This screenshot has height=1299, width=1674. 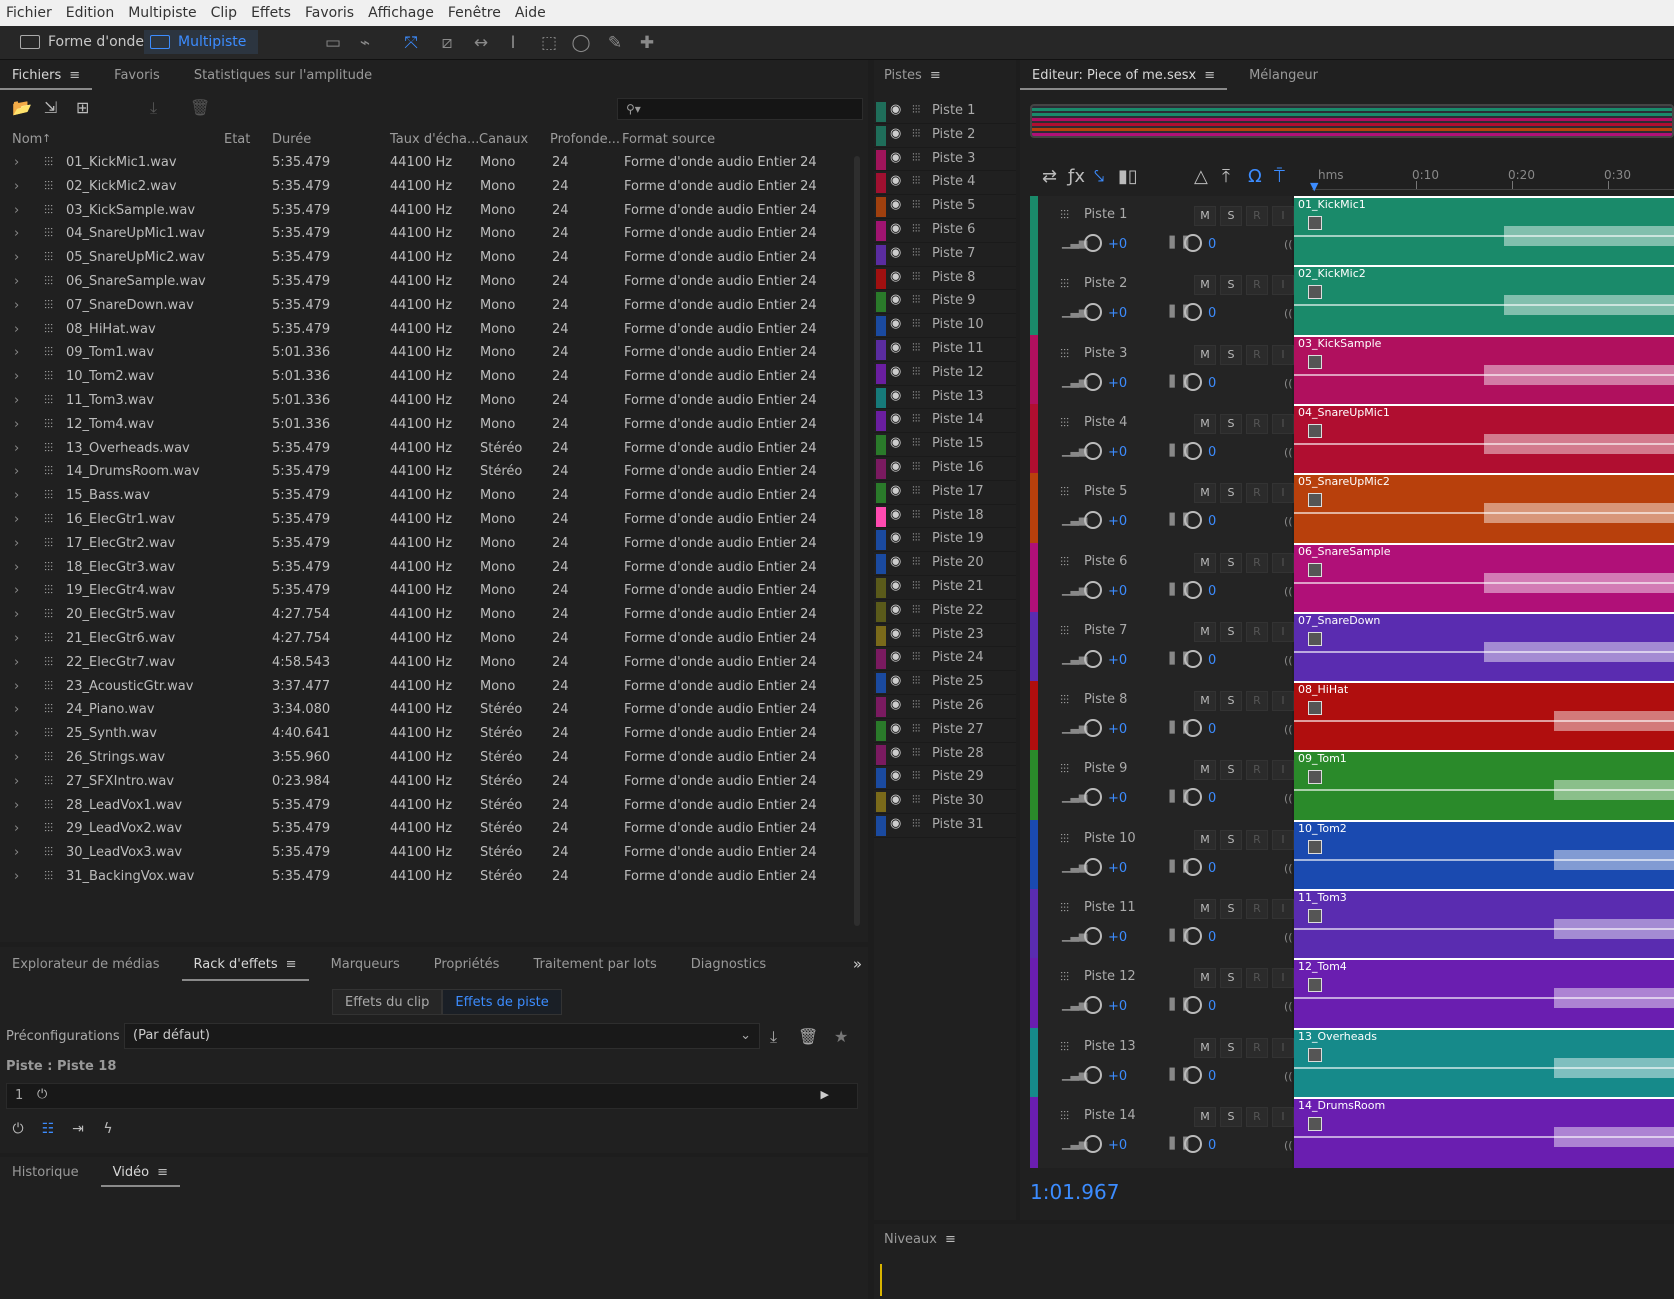 I want to click on save-preset-icon: ⤓, so click(x=773, y=1037).